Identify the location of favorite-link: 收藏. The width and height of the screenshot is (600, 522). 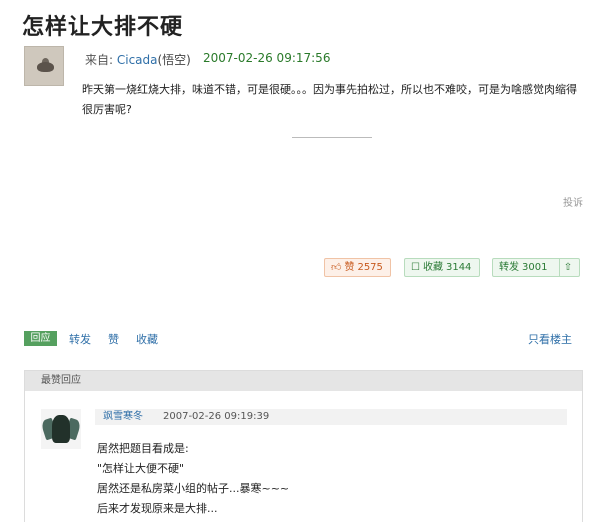
(147, 339).